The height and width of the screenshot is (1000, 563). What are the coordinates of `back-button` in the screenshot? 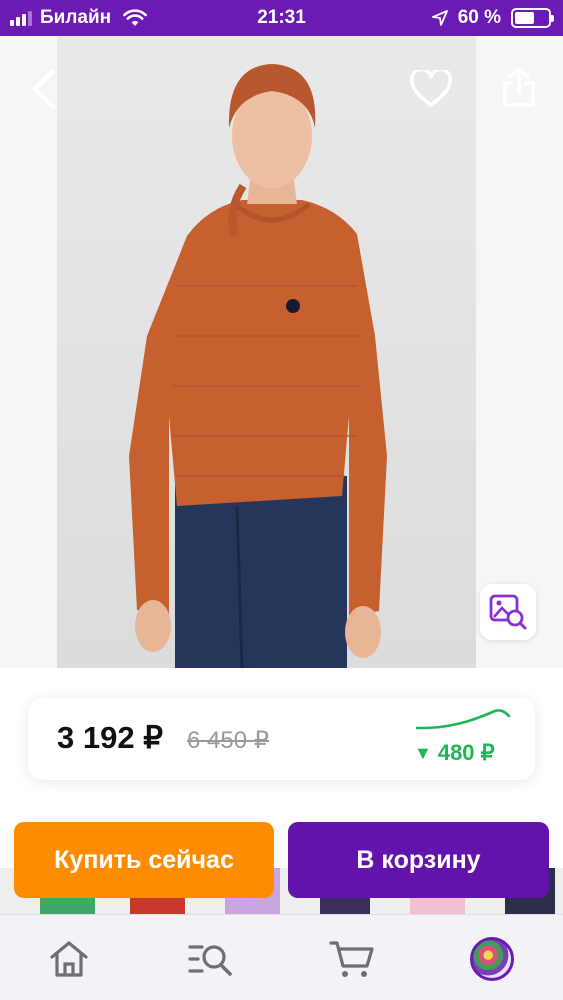 It's located at (44, 89).